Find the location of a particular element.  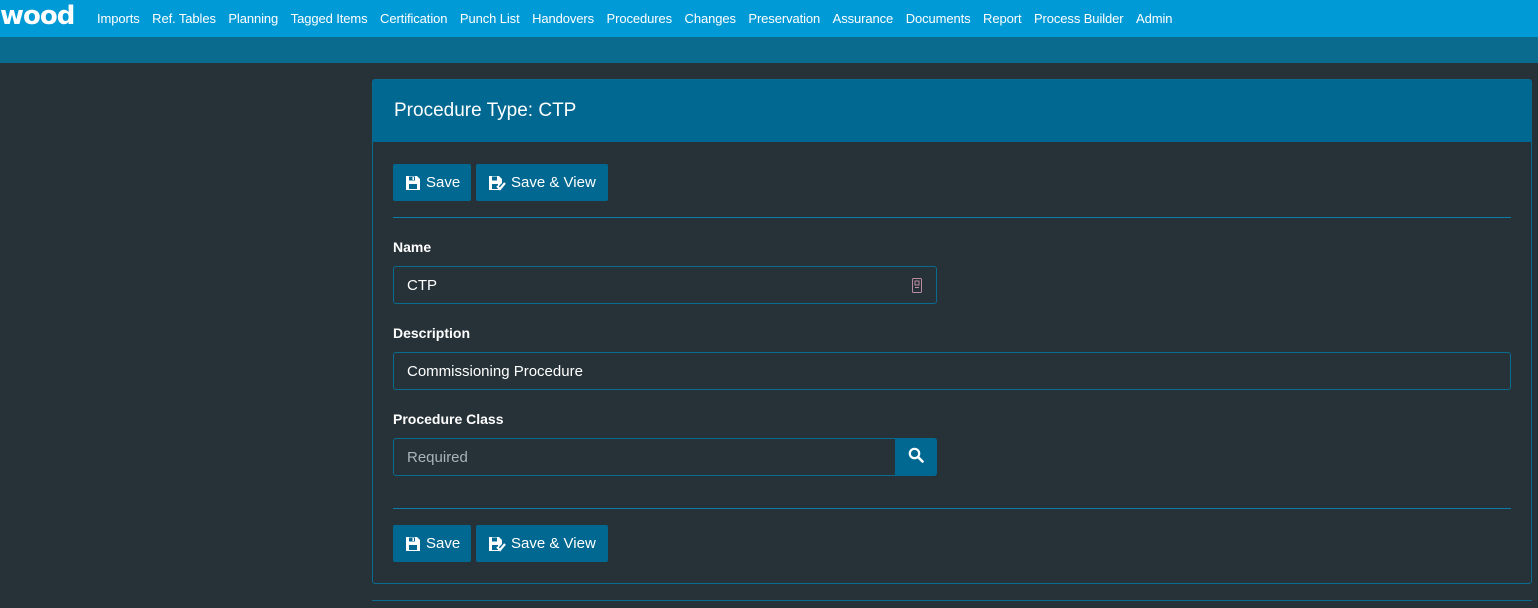

procedure-class-label: Procedure Class is located at coordinates (448, 419).